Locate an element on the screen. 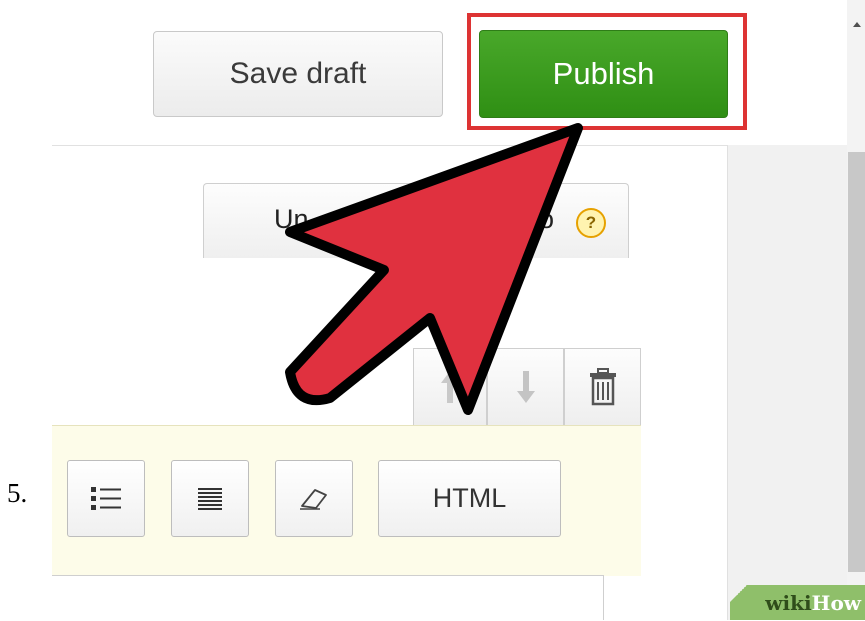 This screenshot has height=621, width=865. save-draft-button: Save draft is located at coordinates (298, 74).